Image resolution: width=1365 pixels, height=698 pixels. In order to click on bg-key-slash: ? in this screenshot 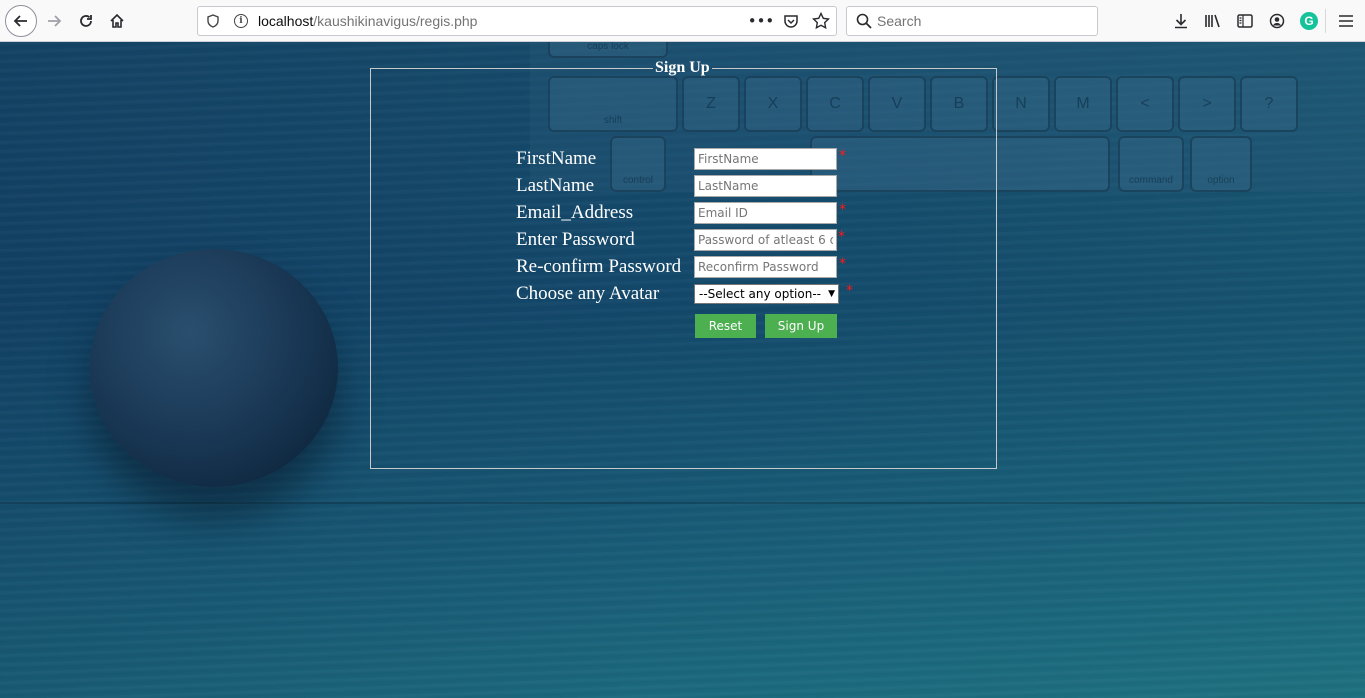, I will do `click(1269, 104)`.